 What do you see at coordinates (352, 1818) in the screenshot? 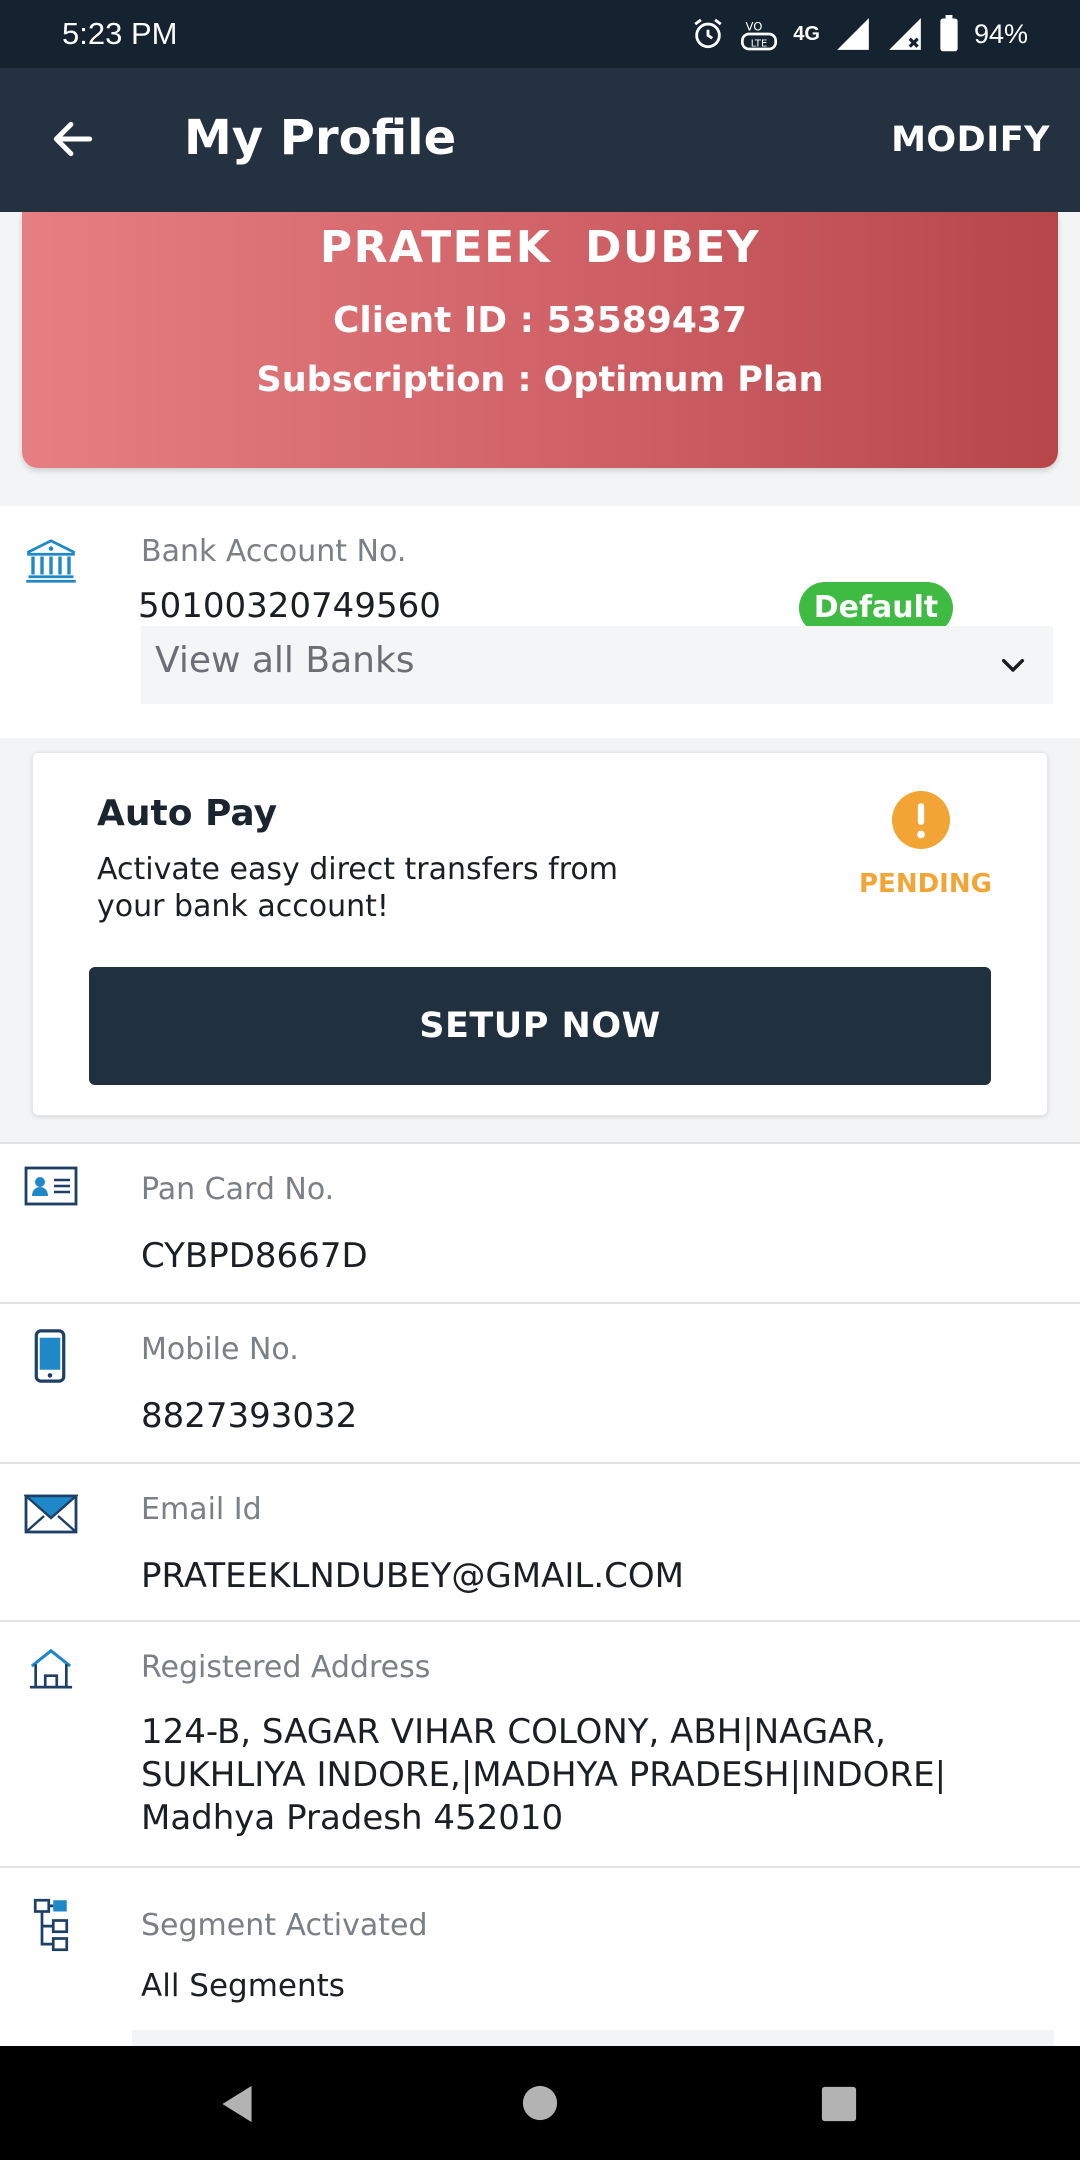
I see `address-line-3: Madhya Pradesh 452010` at bounding box center [352, 1818].